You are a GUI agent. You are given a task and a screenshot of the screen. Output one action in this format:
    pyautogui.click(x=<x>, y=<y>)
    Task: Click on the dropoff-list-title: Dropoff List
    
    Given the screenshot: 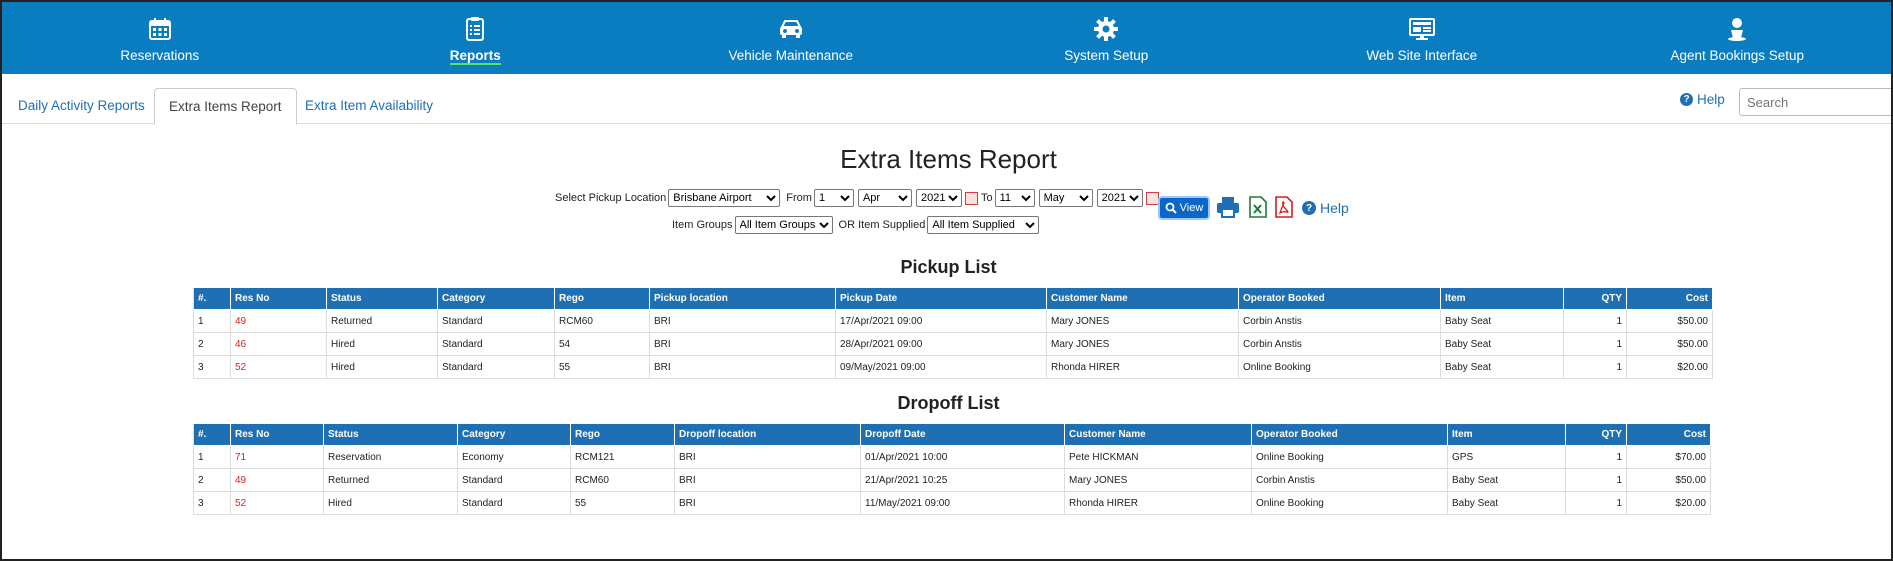 What is the action you would take?
    pyautogui.click(x=948, y=403)
    